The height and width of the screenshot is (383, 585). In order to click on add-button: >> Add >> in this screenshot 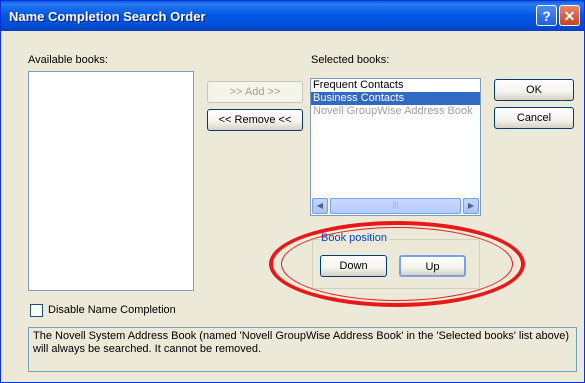, I will do `click(255, 92)`.